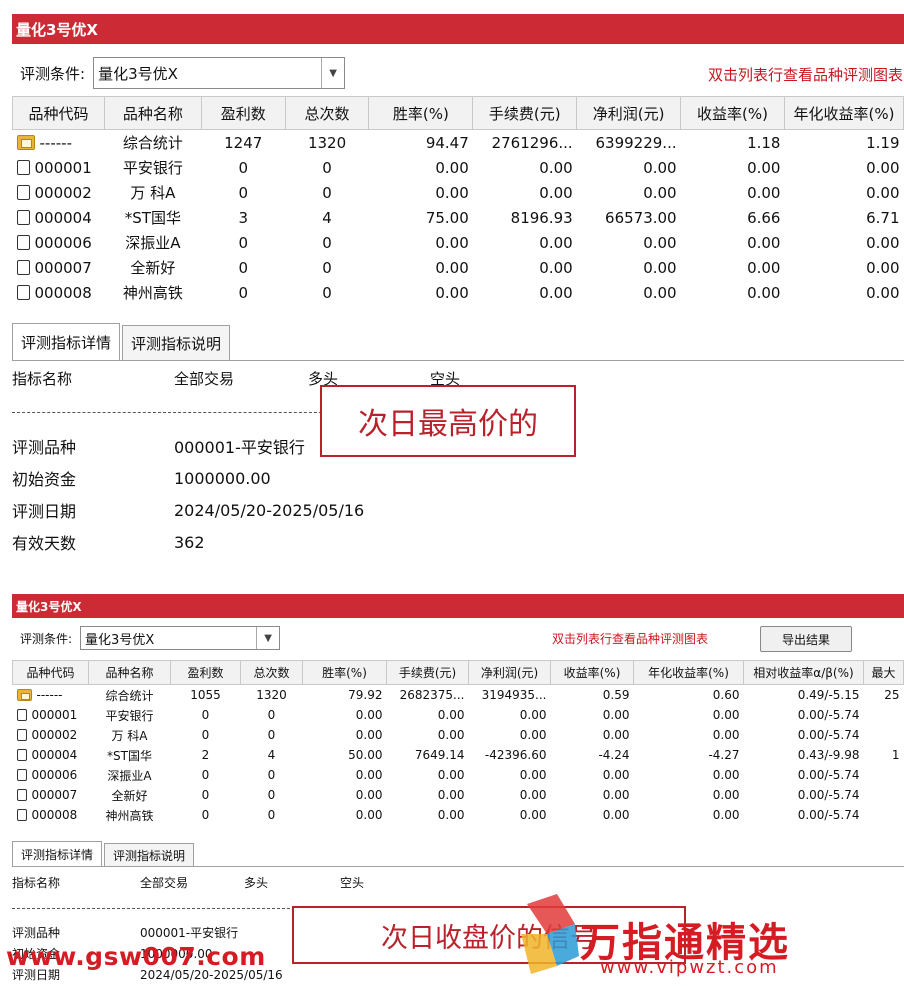  Describe the element at coordinates (828, 715) in the screenshot. I see `cell-rel: 0.00/-5.74` at that location.